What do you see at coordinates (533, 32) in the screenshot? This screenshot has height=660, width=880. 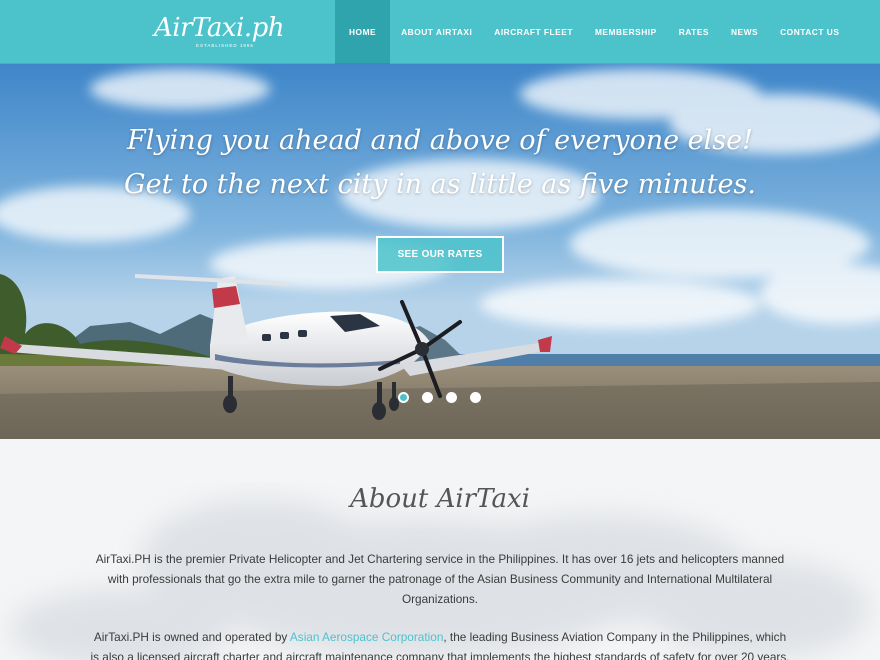 I see `nav-aircraft-fleet: AIRCRAFT FLEET` at bounding box center [533, 32].